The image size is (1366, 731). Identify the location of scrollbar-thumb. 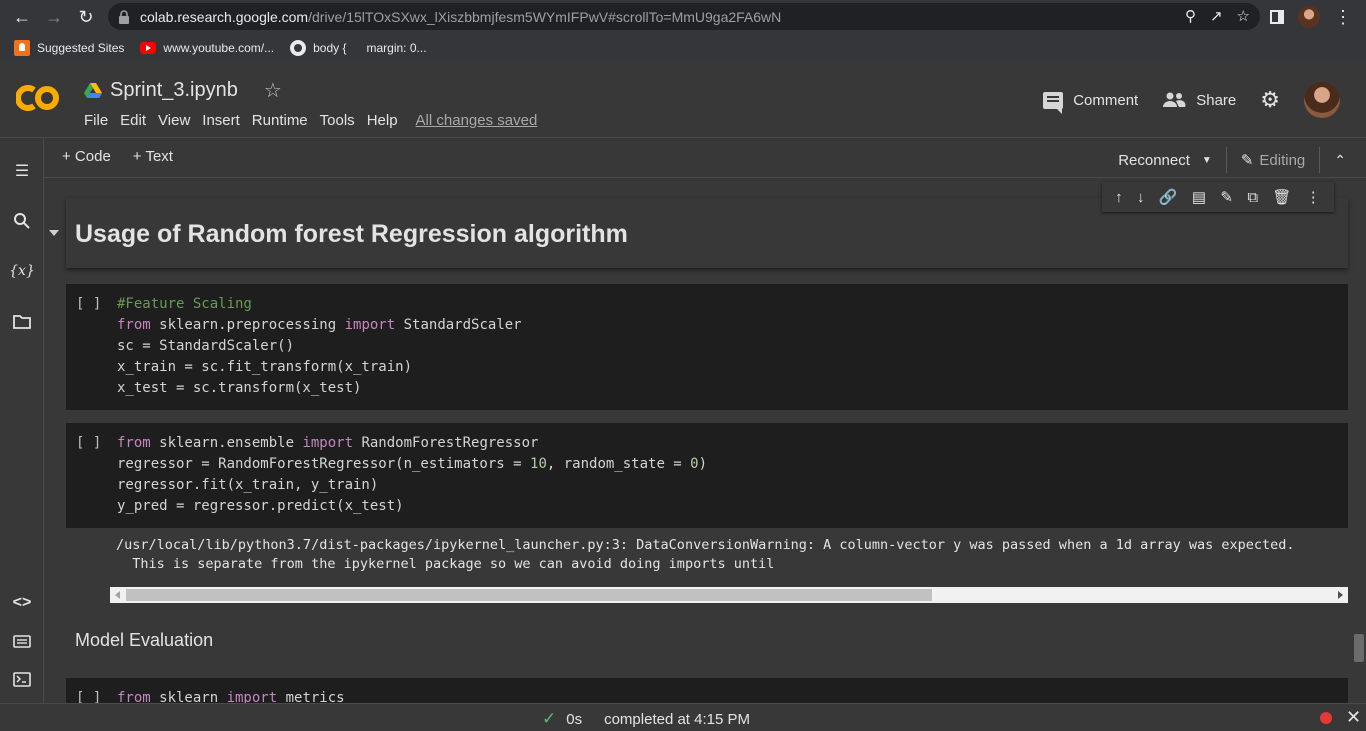
(529, 595).